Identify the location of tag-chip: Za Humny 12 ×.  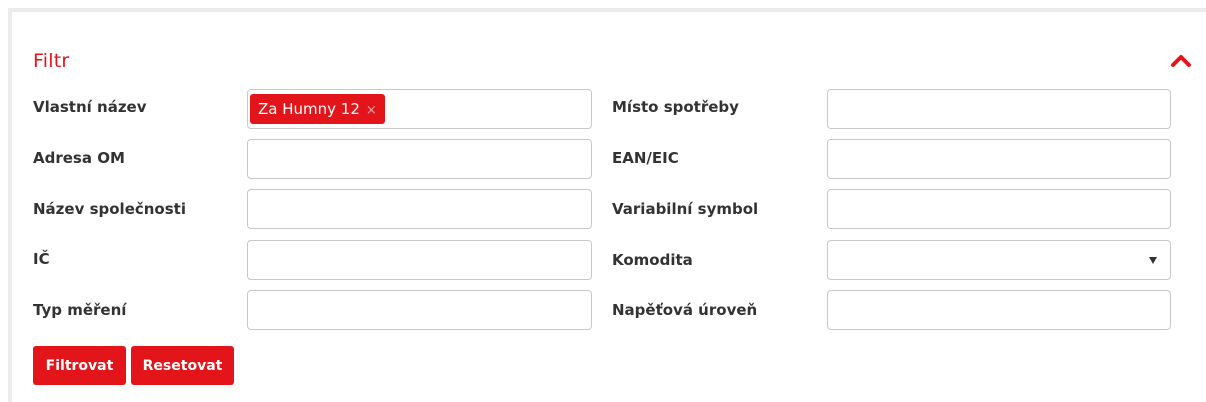
(317, 109).